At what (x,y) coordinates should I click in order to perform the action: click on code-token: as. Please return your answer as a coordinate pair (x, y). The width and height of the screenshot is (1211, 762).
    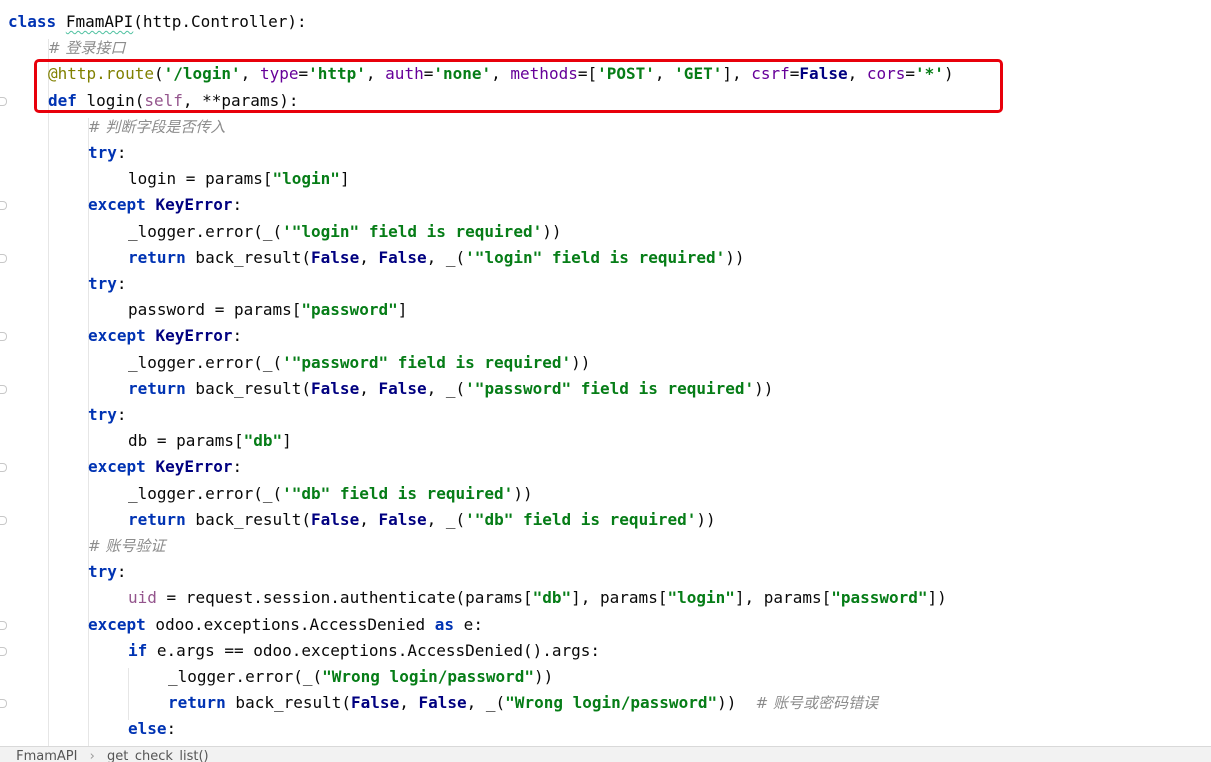
    Looking at the image, I should click on (444, 624).